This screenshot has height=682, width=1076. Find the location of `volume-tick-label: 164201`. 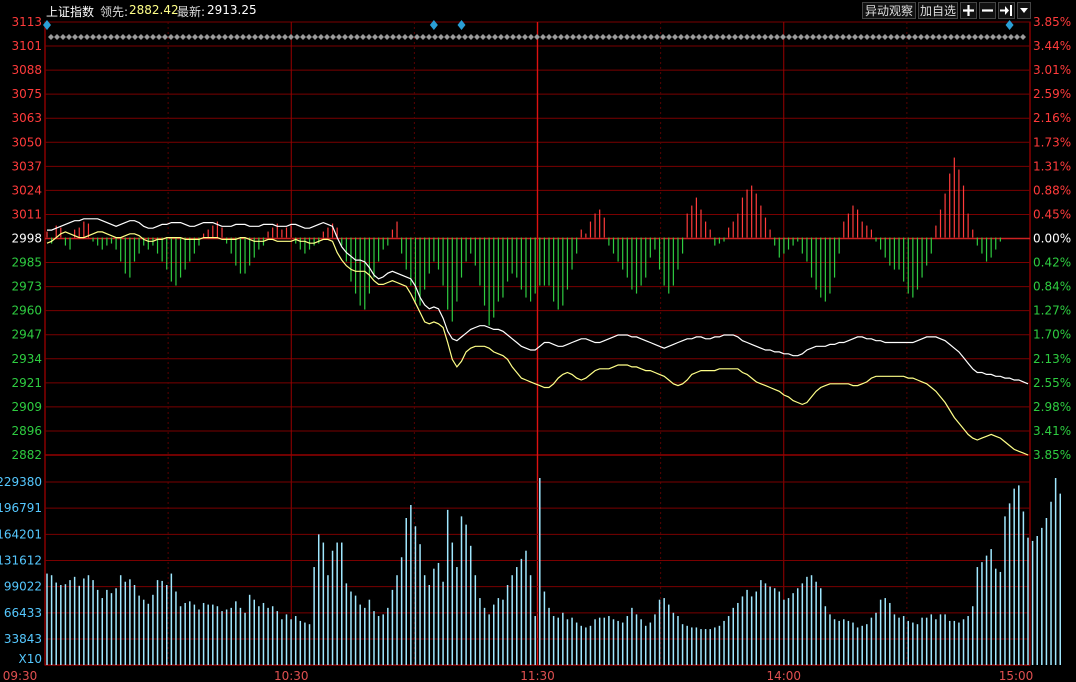

volume-tick-label: 164201 is located at coordinates (21, 534).